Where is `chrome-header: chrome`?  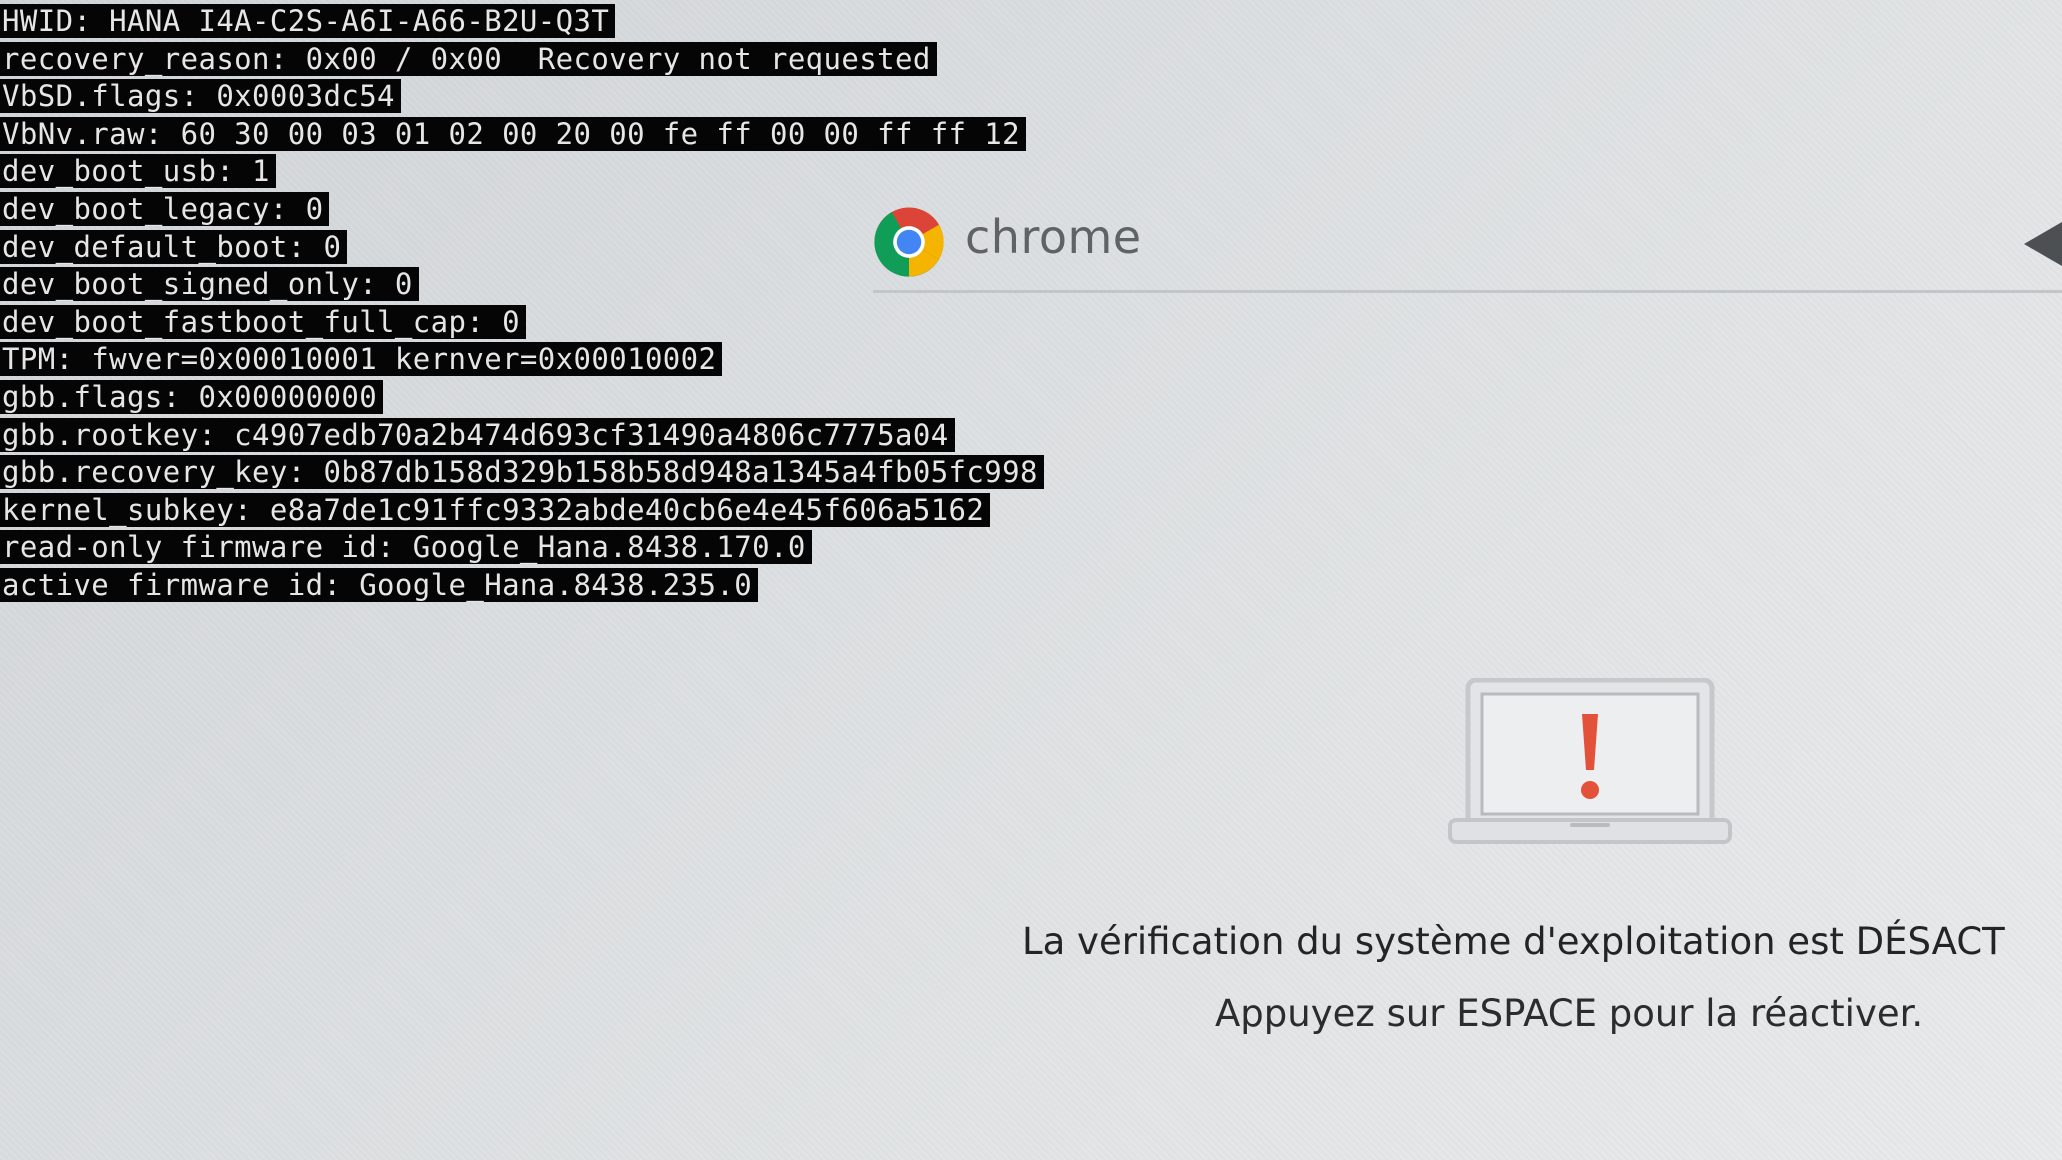
chrome-header: chrome is located at coordinates (1467, 247).